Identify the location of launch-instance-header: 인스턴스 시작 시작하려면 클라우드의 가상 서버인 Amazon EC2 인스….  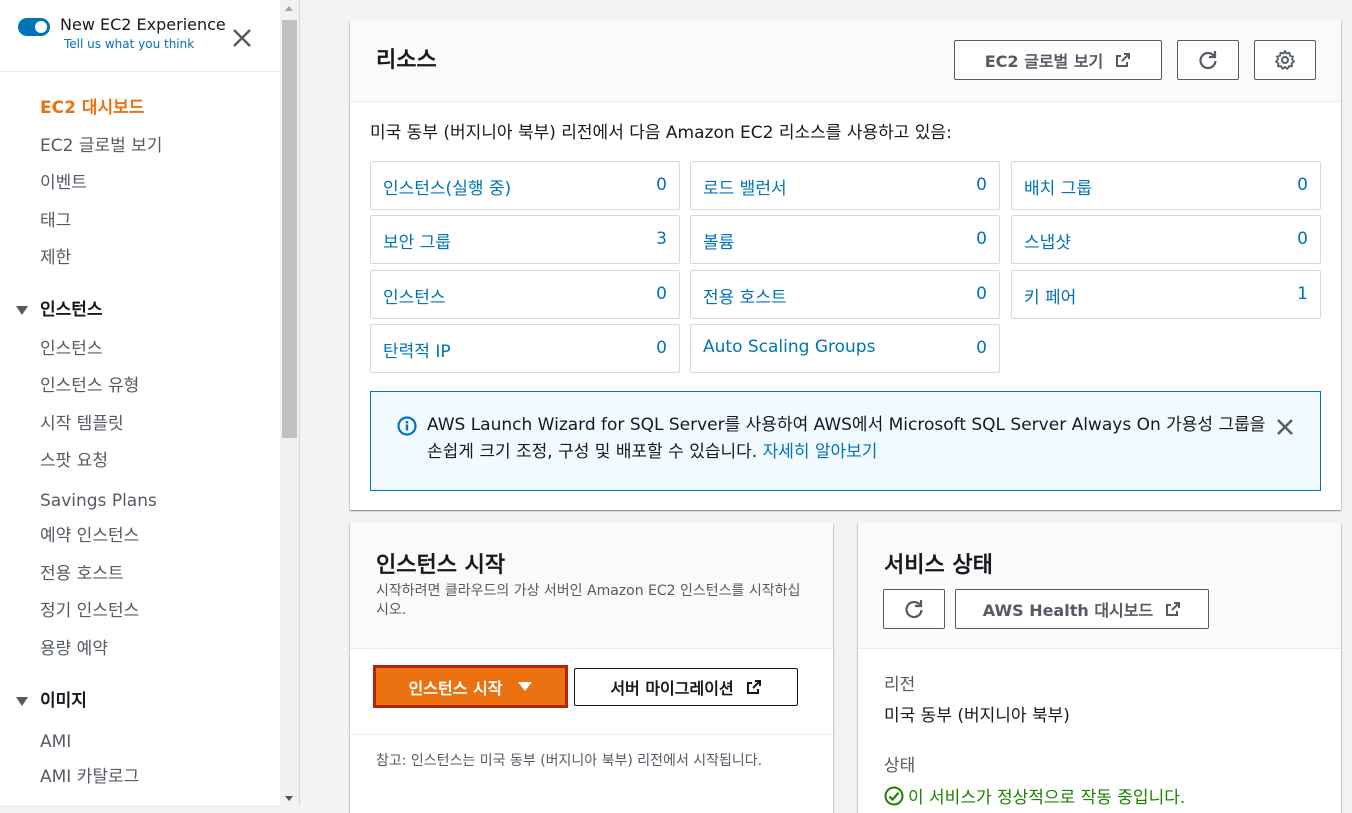
(591, 586).